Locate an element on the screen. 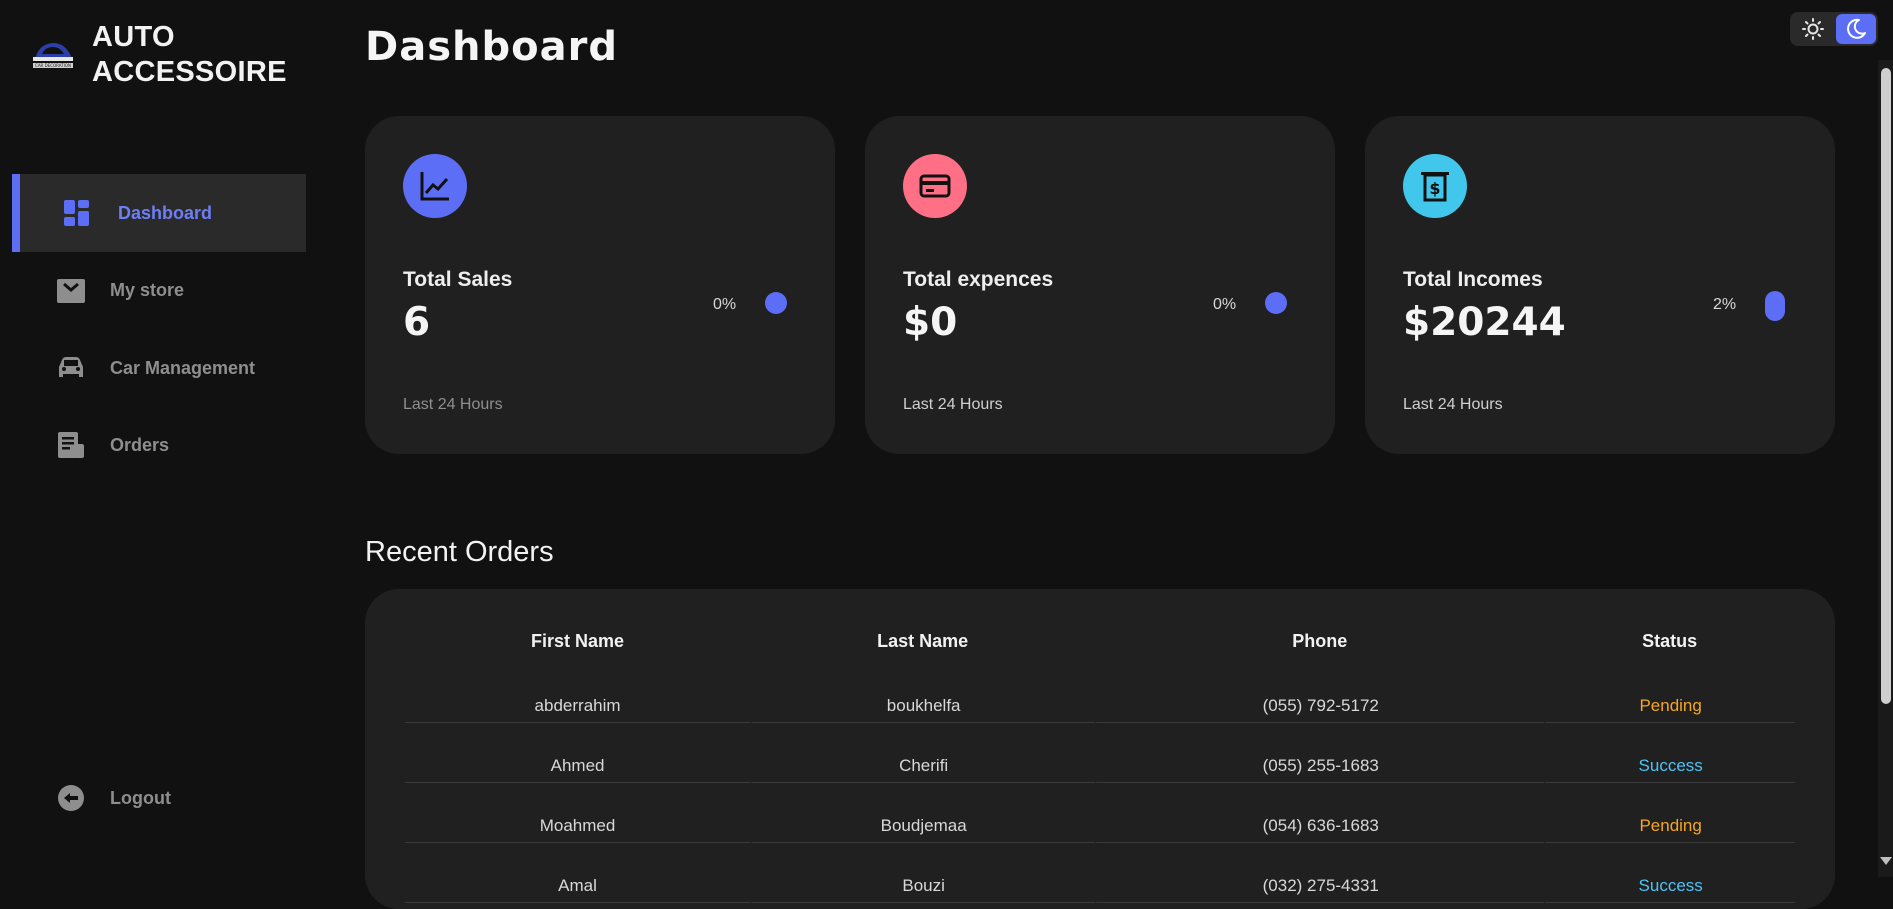 Image resolution: width=1893 pixels, height=909 pixels. column-header-status: Status is located at coordinates (1670, 640).